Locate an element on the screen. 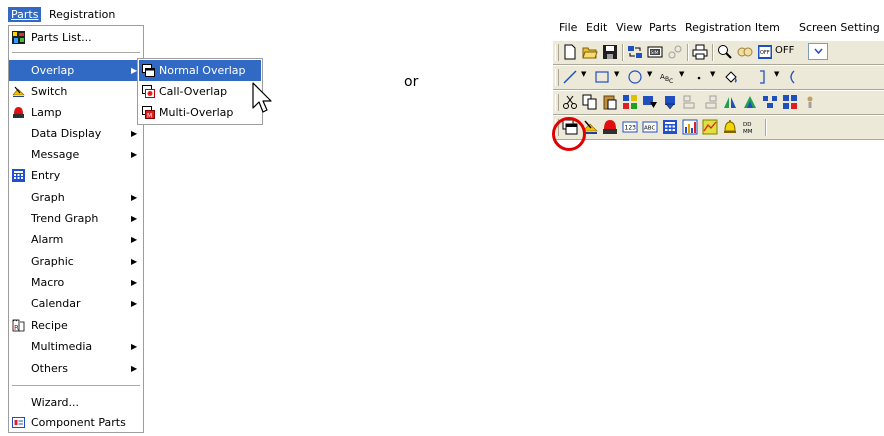 This screenshot has width=884, height=436. parts-menubar: Parts Registration Item is located at coordinates (76, 21).